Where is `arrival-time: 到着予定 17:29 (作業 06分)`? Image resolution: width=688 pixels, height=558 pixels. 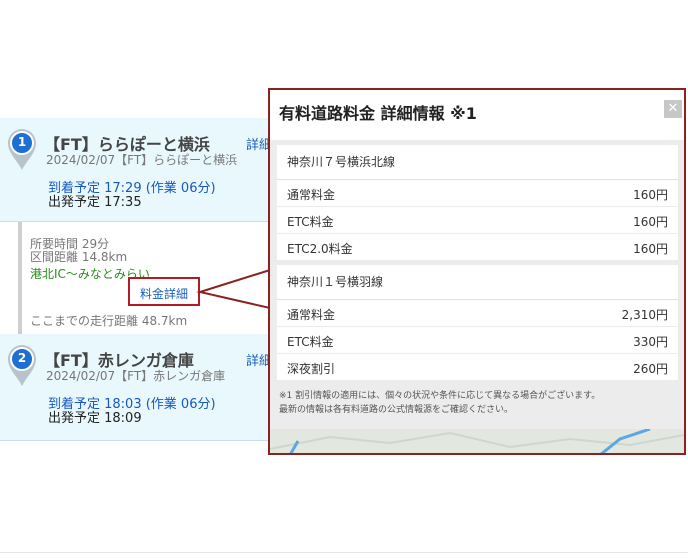
arrival-time: 到着予定 17:29 (作業 06分) is located at coordinates (132, 188).